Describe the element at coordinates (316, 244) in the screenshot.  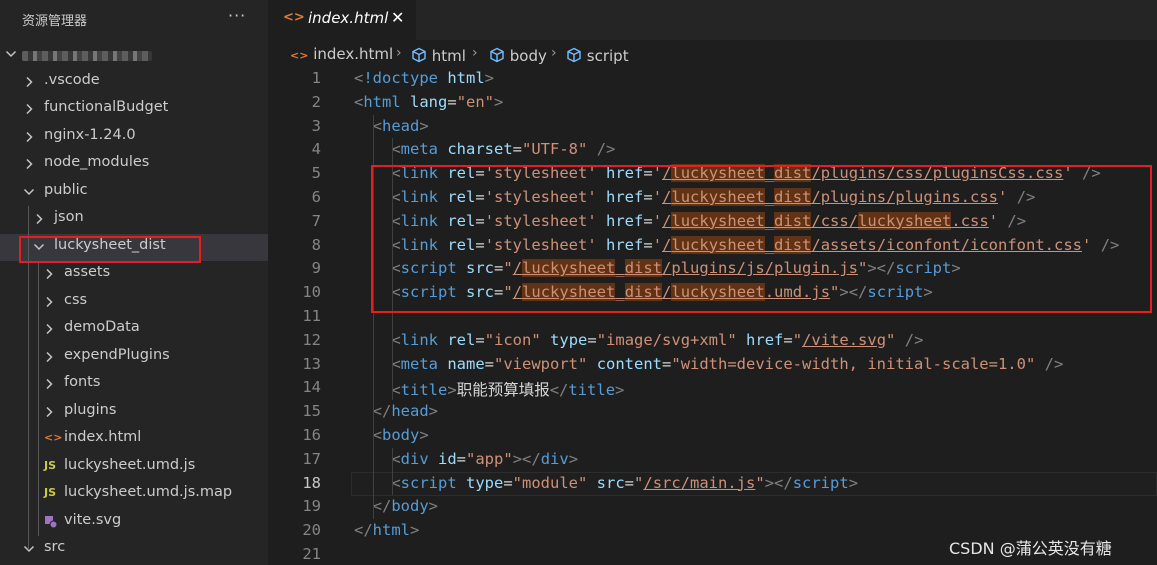
I see `line-number: 8` at that location.